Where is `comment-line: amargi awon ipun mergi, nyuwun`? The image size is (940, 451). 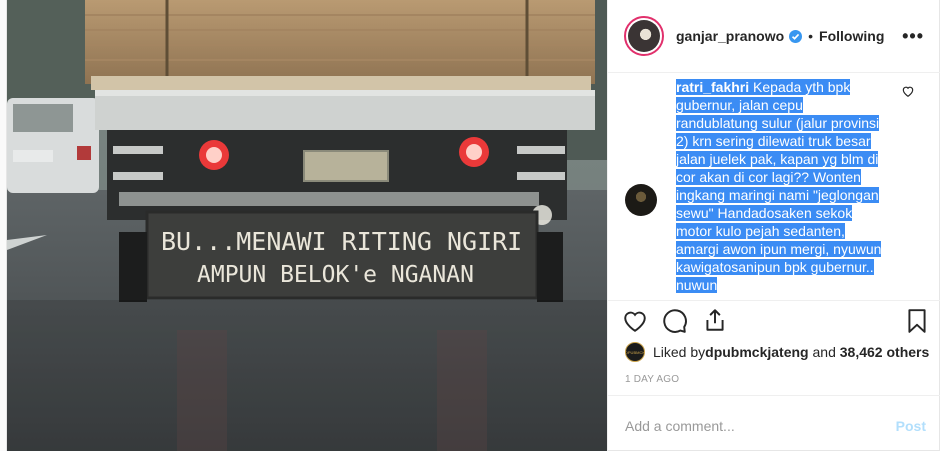 comment-line: amargi awon ipun mergi, nyuwun is located at coordinates (779, 249).